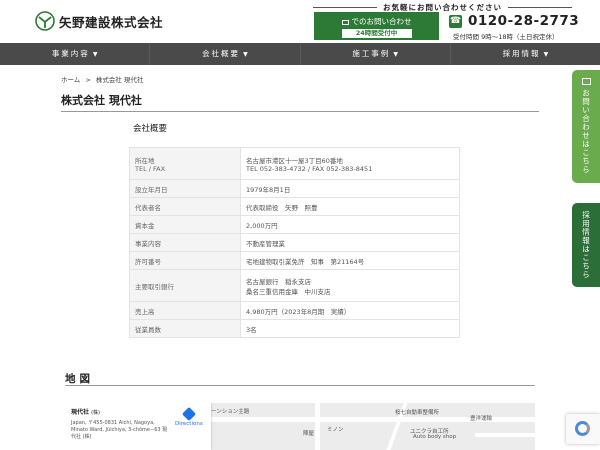 This screenshot has height=450, width=600. Describe the element at coordinates (524, 21) in the screenshot. I see `phone-number: 0120-28-2773` at that location.